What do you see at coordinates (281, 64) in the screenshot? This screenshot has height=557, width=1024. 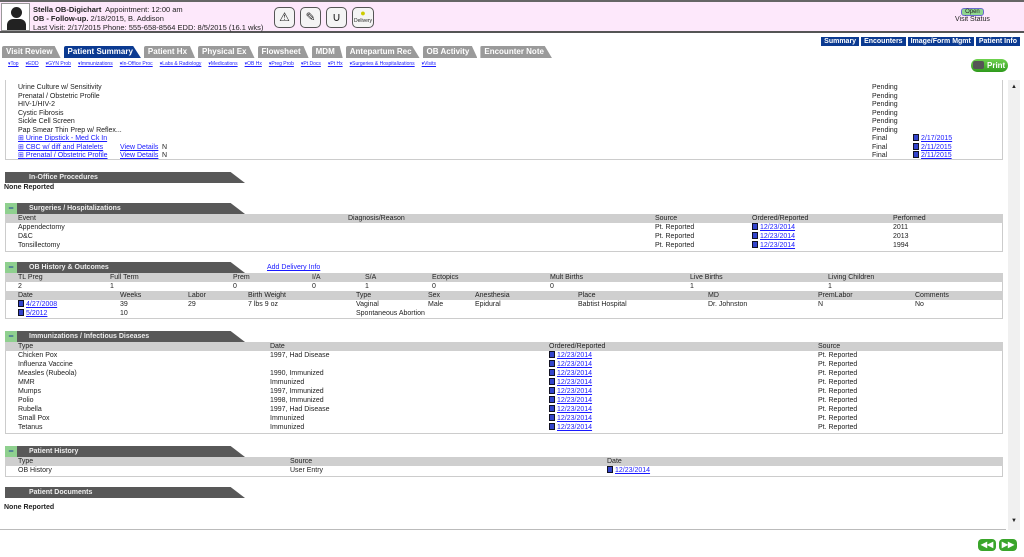 I see `anchor-link: ▾Preg Prob` at bounding box center [281, 64].